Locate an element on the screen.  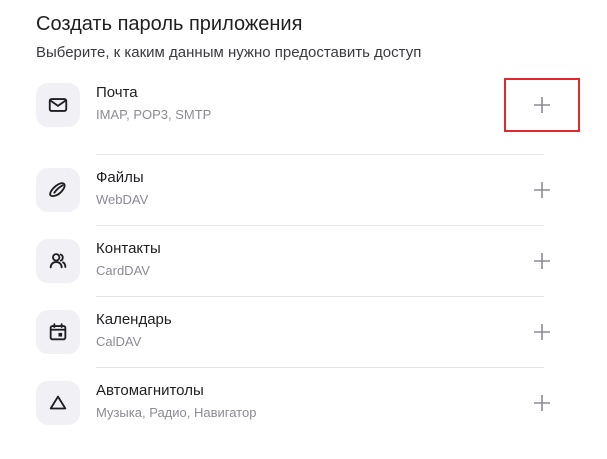
list-item-contacts: Контакты CardDAV is located at coordinates (293, 260).